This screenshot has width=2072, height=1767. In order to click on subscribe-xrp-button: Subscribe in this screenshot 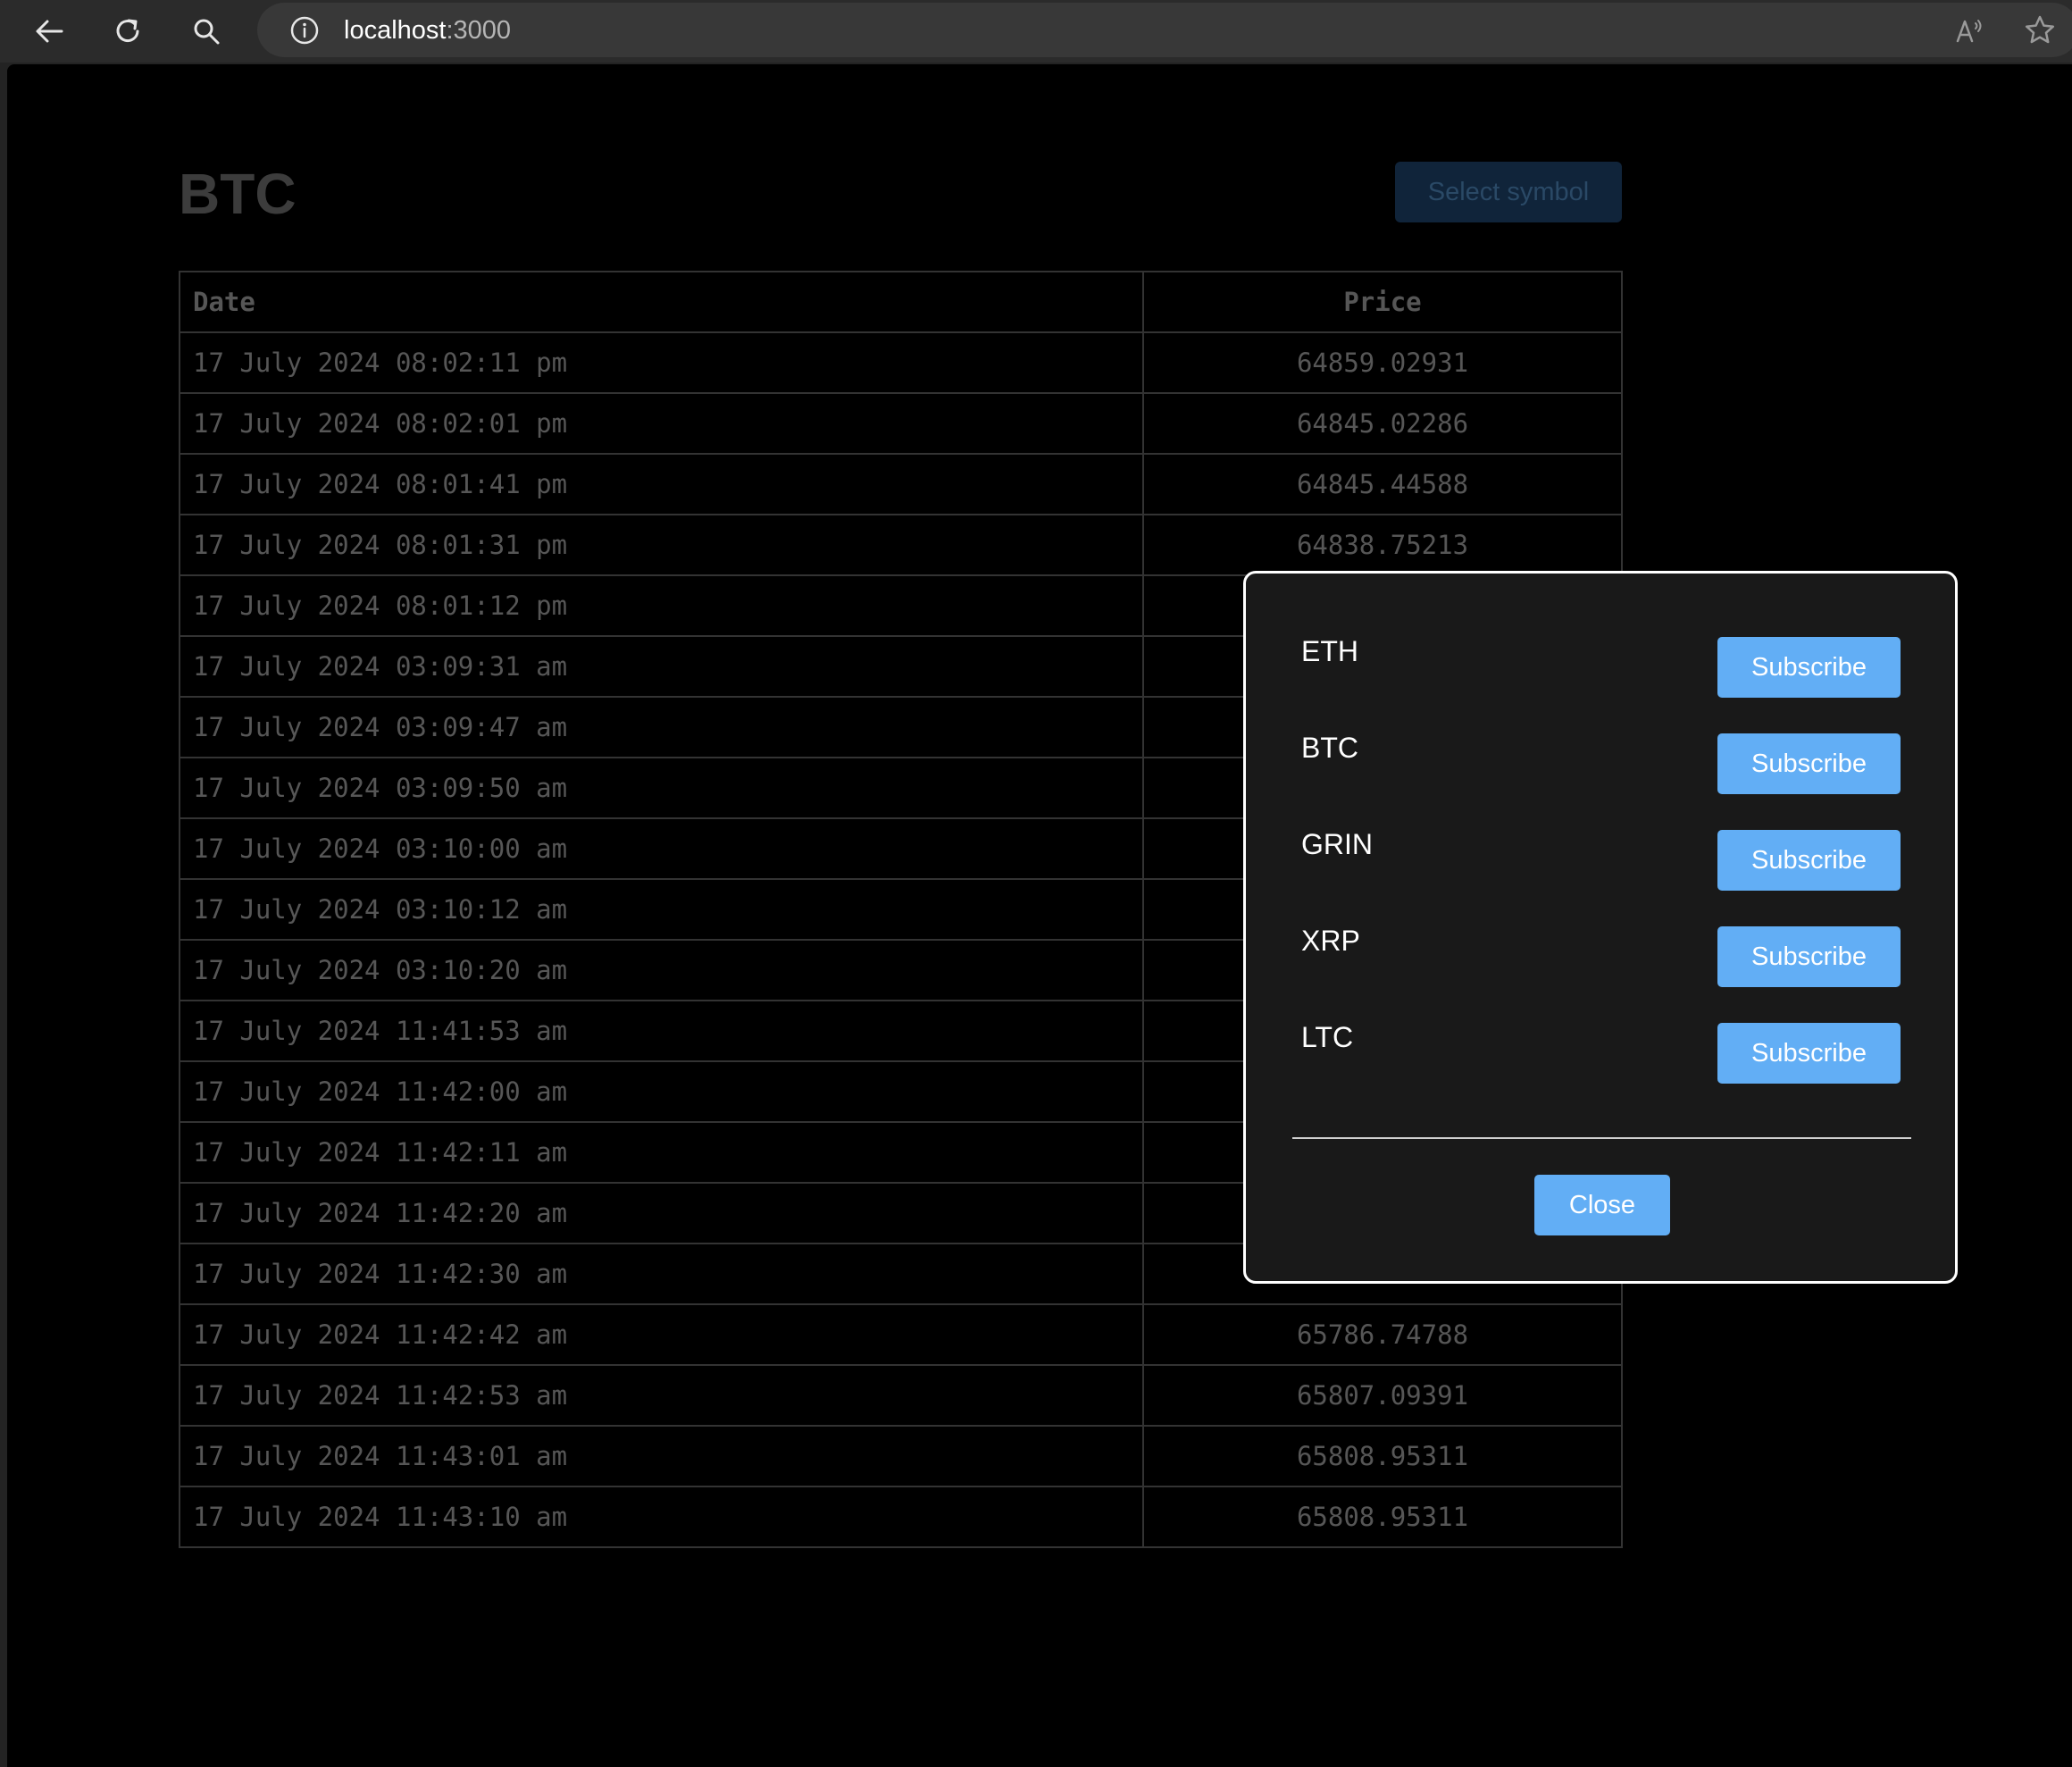, I will do `click(1809, 956)`.